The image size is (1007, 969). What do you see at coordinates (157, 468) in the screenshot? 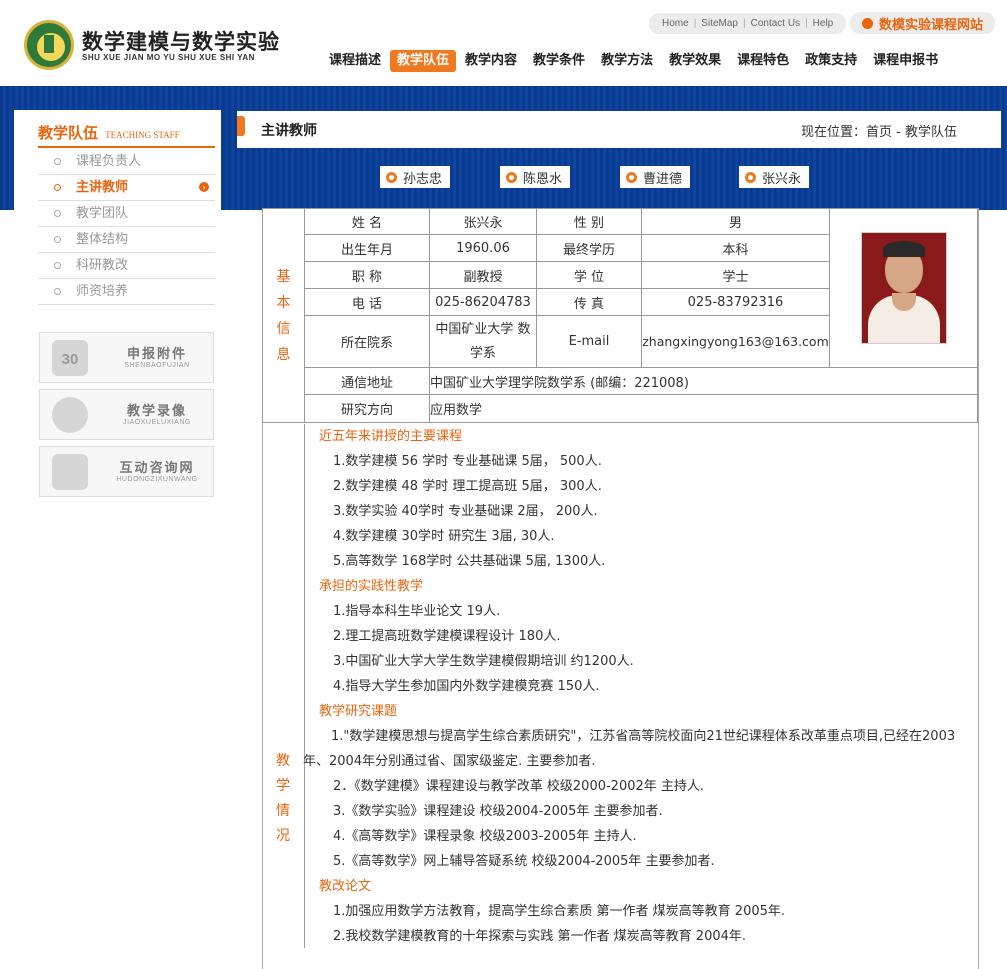
I see `promo-title: 互动咨询网` at bounding box center [157, 468].